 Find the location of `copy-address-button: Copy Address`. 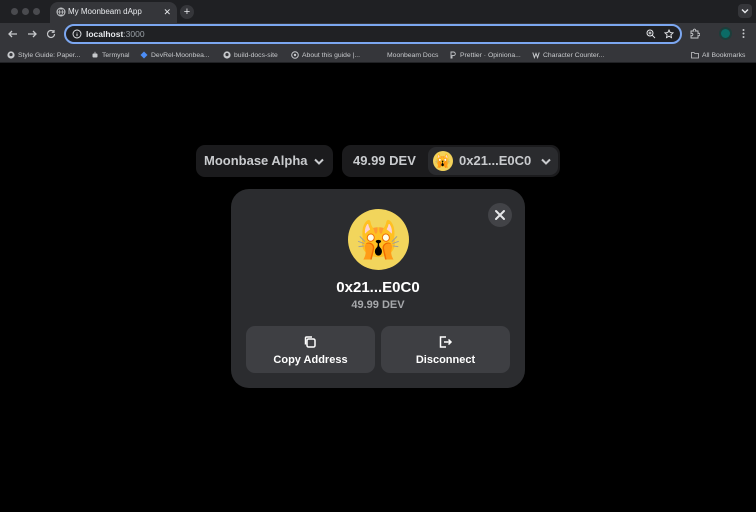

copy-address-button: Copy Address is located at coordinates (310, 349).